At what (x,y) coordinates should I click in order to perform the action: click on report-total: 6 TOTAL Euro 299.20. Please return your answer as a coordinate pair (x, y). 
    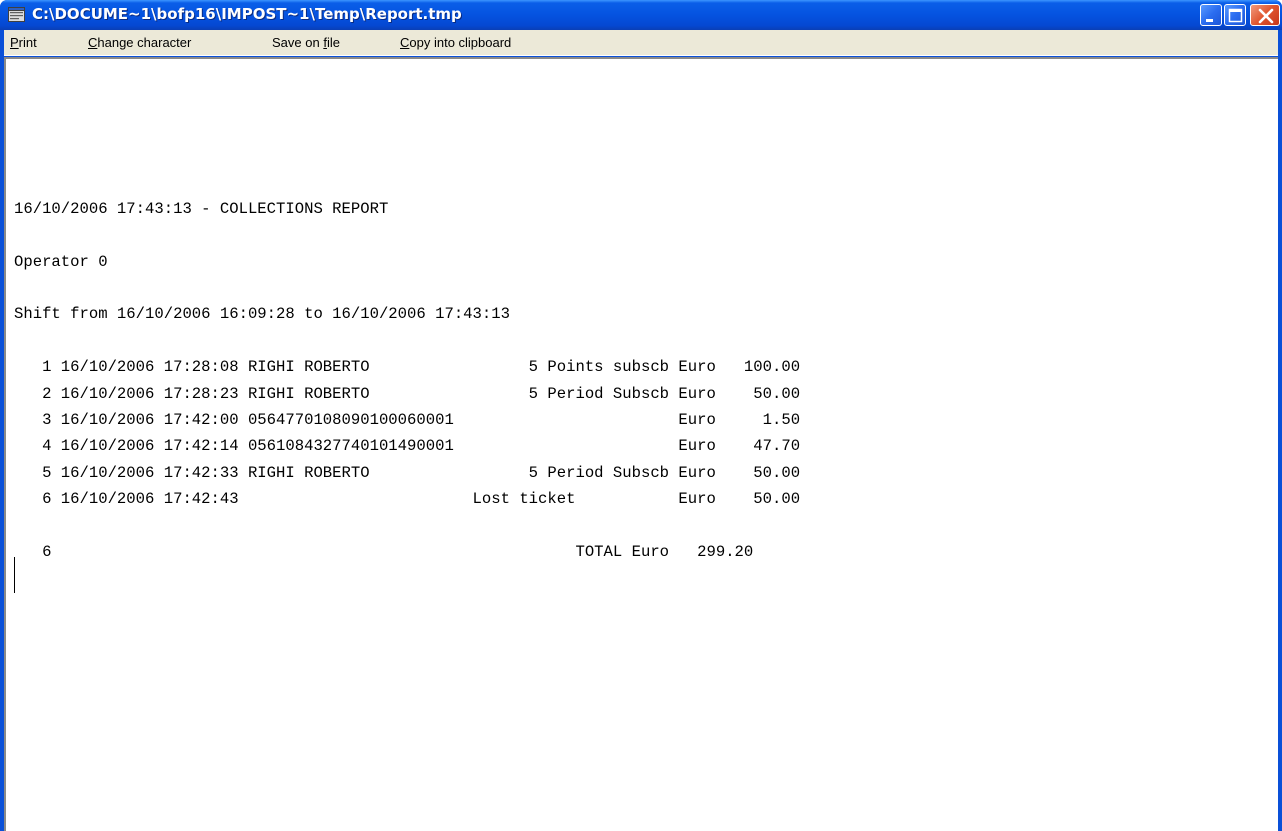
    Looking at the image, I should click on (384, 551).